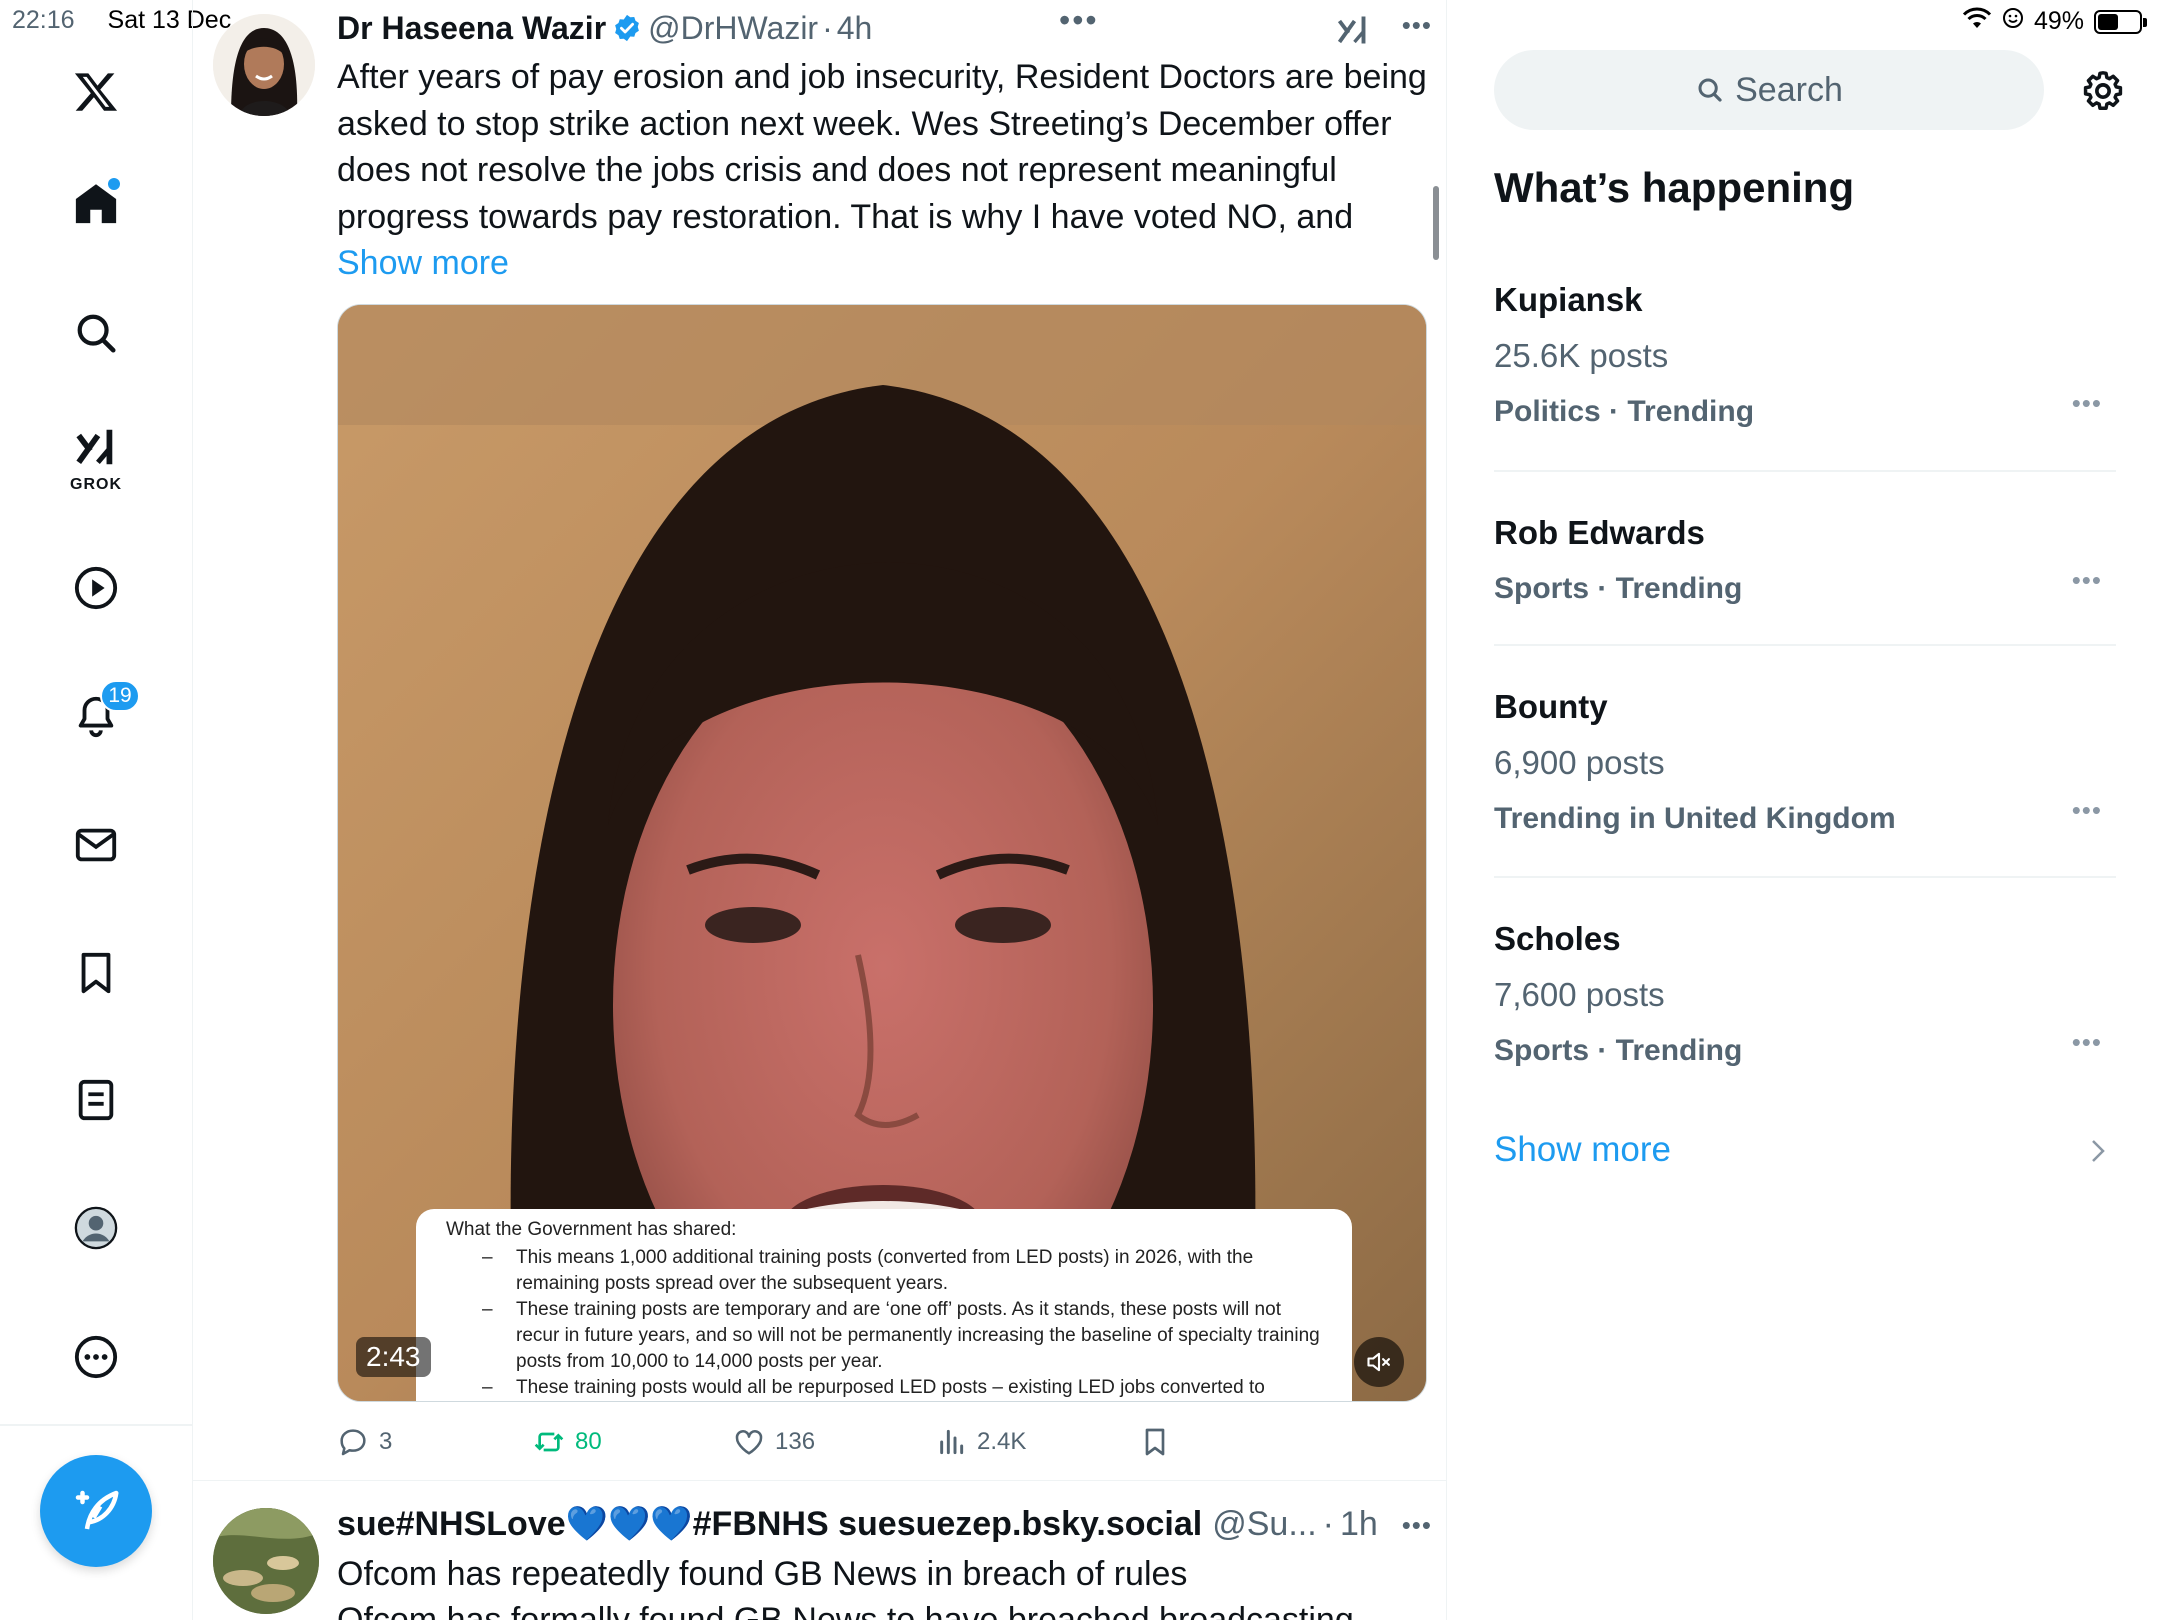 This screenshot has height=1620, width=2160. Describe the element at coordinates (627, 28) in the screenshot. I see `verified-badge-icon` at that location.